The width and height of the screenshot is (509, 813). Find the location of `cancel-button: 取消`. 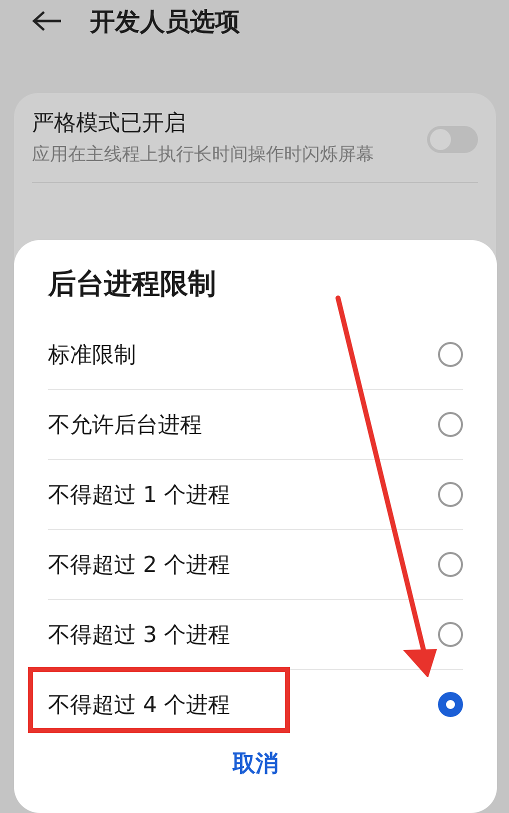

cancel-button: 取消 is located at coordinates (255, 763).